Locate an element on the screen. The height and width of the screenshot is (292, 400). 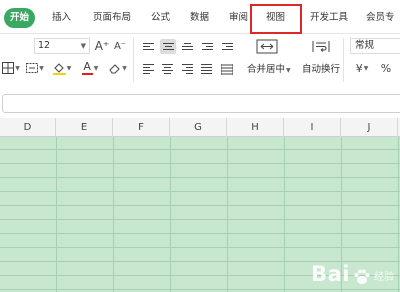
align-left-button is located at coordinates (148, 68).